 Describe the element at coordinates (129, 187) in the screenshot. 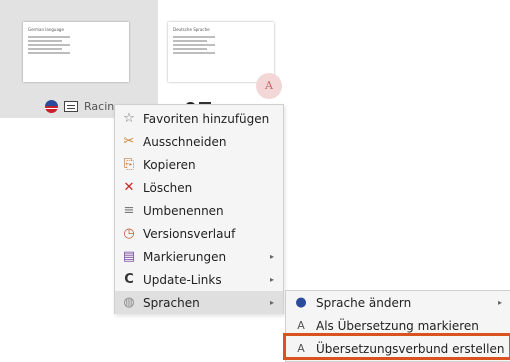

I see `delete-x-icon: ✕` at that location.